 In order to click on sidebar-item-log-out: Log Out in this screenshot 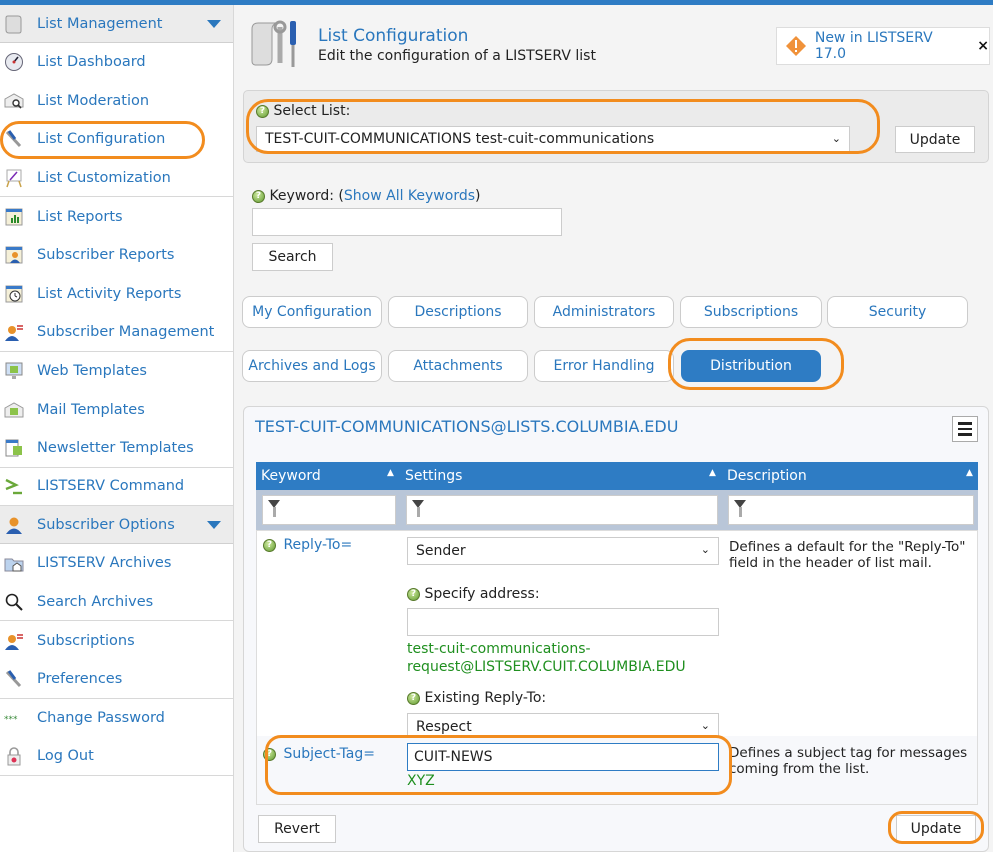, I will do `click(116, 756)`.